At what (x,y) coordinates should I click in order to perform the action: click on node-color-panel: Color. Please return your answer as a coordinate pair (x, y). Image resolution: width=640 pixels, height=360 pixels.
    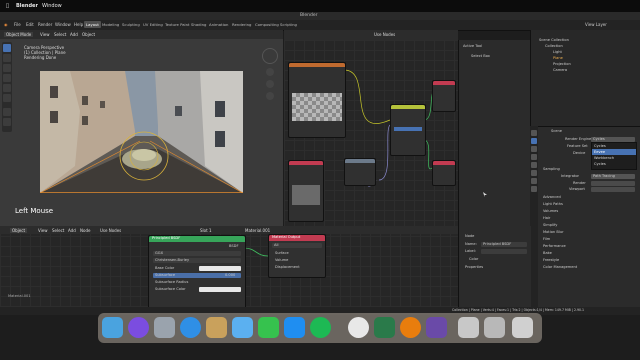
    Looking at the image, I should click on (473, 259).